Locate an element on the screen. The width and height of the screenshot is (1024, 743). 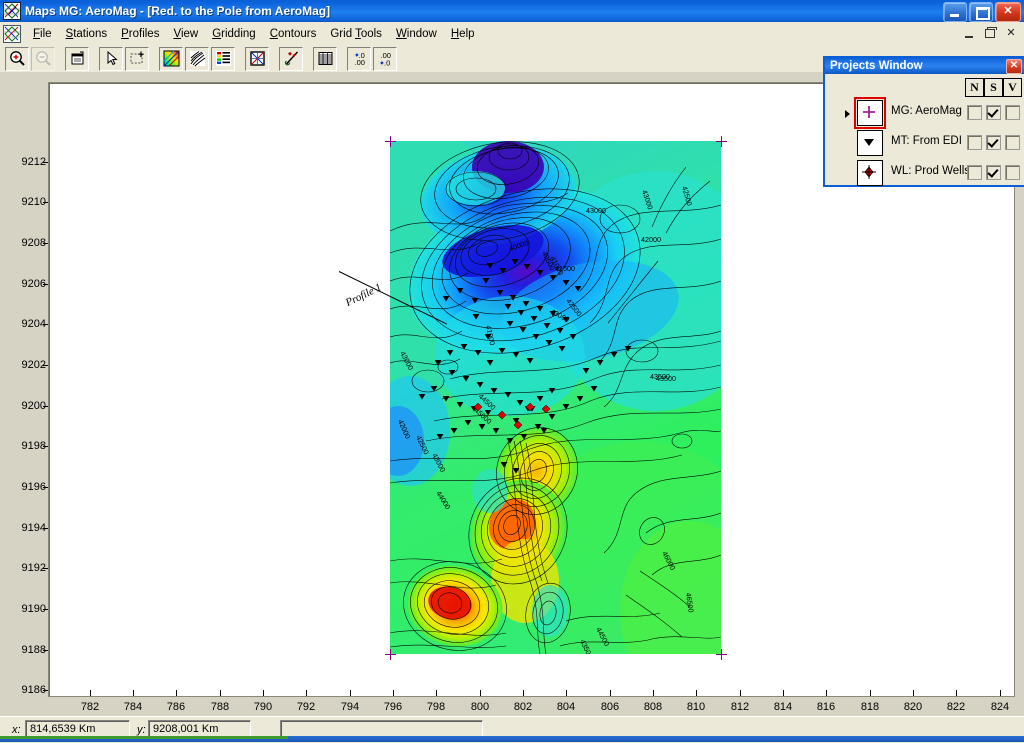
mdi-close-button: ✕ is located at coordinates (1011, 33).